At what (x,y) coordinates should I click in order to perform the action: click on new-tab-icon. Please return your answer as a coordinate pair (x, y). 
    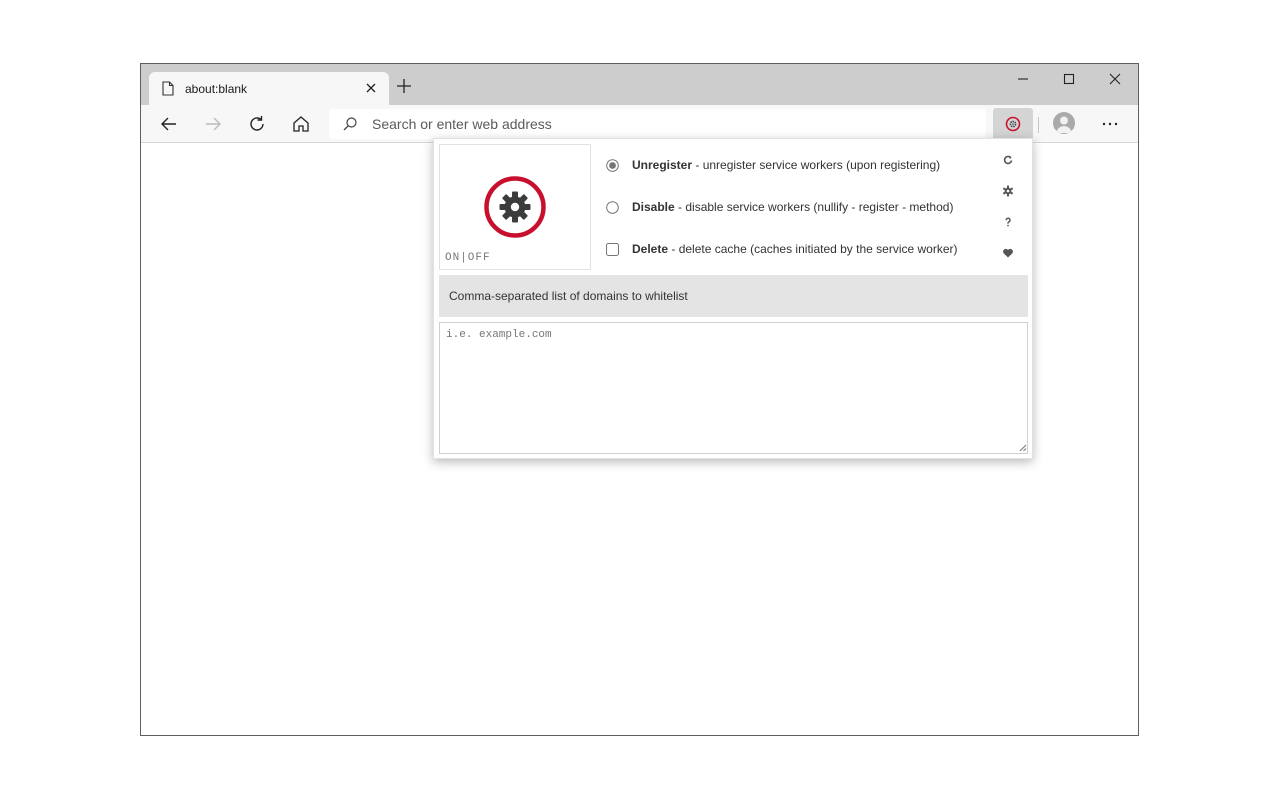
    Looking at the image, I should click on (404, 86).